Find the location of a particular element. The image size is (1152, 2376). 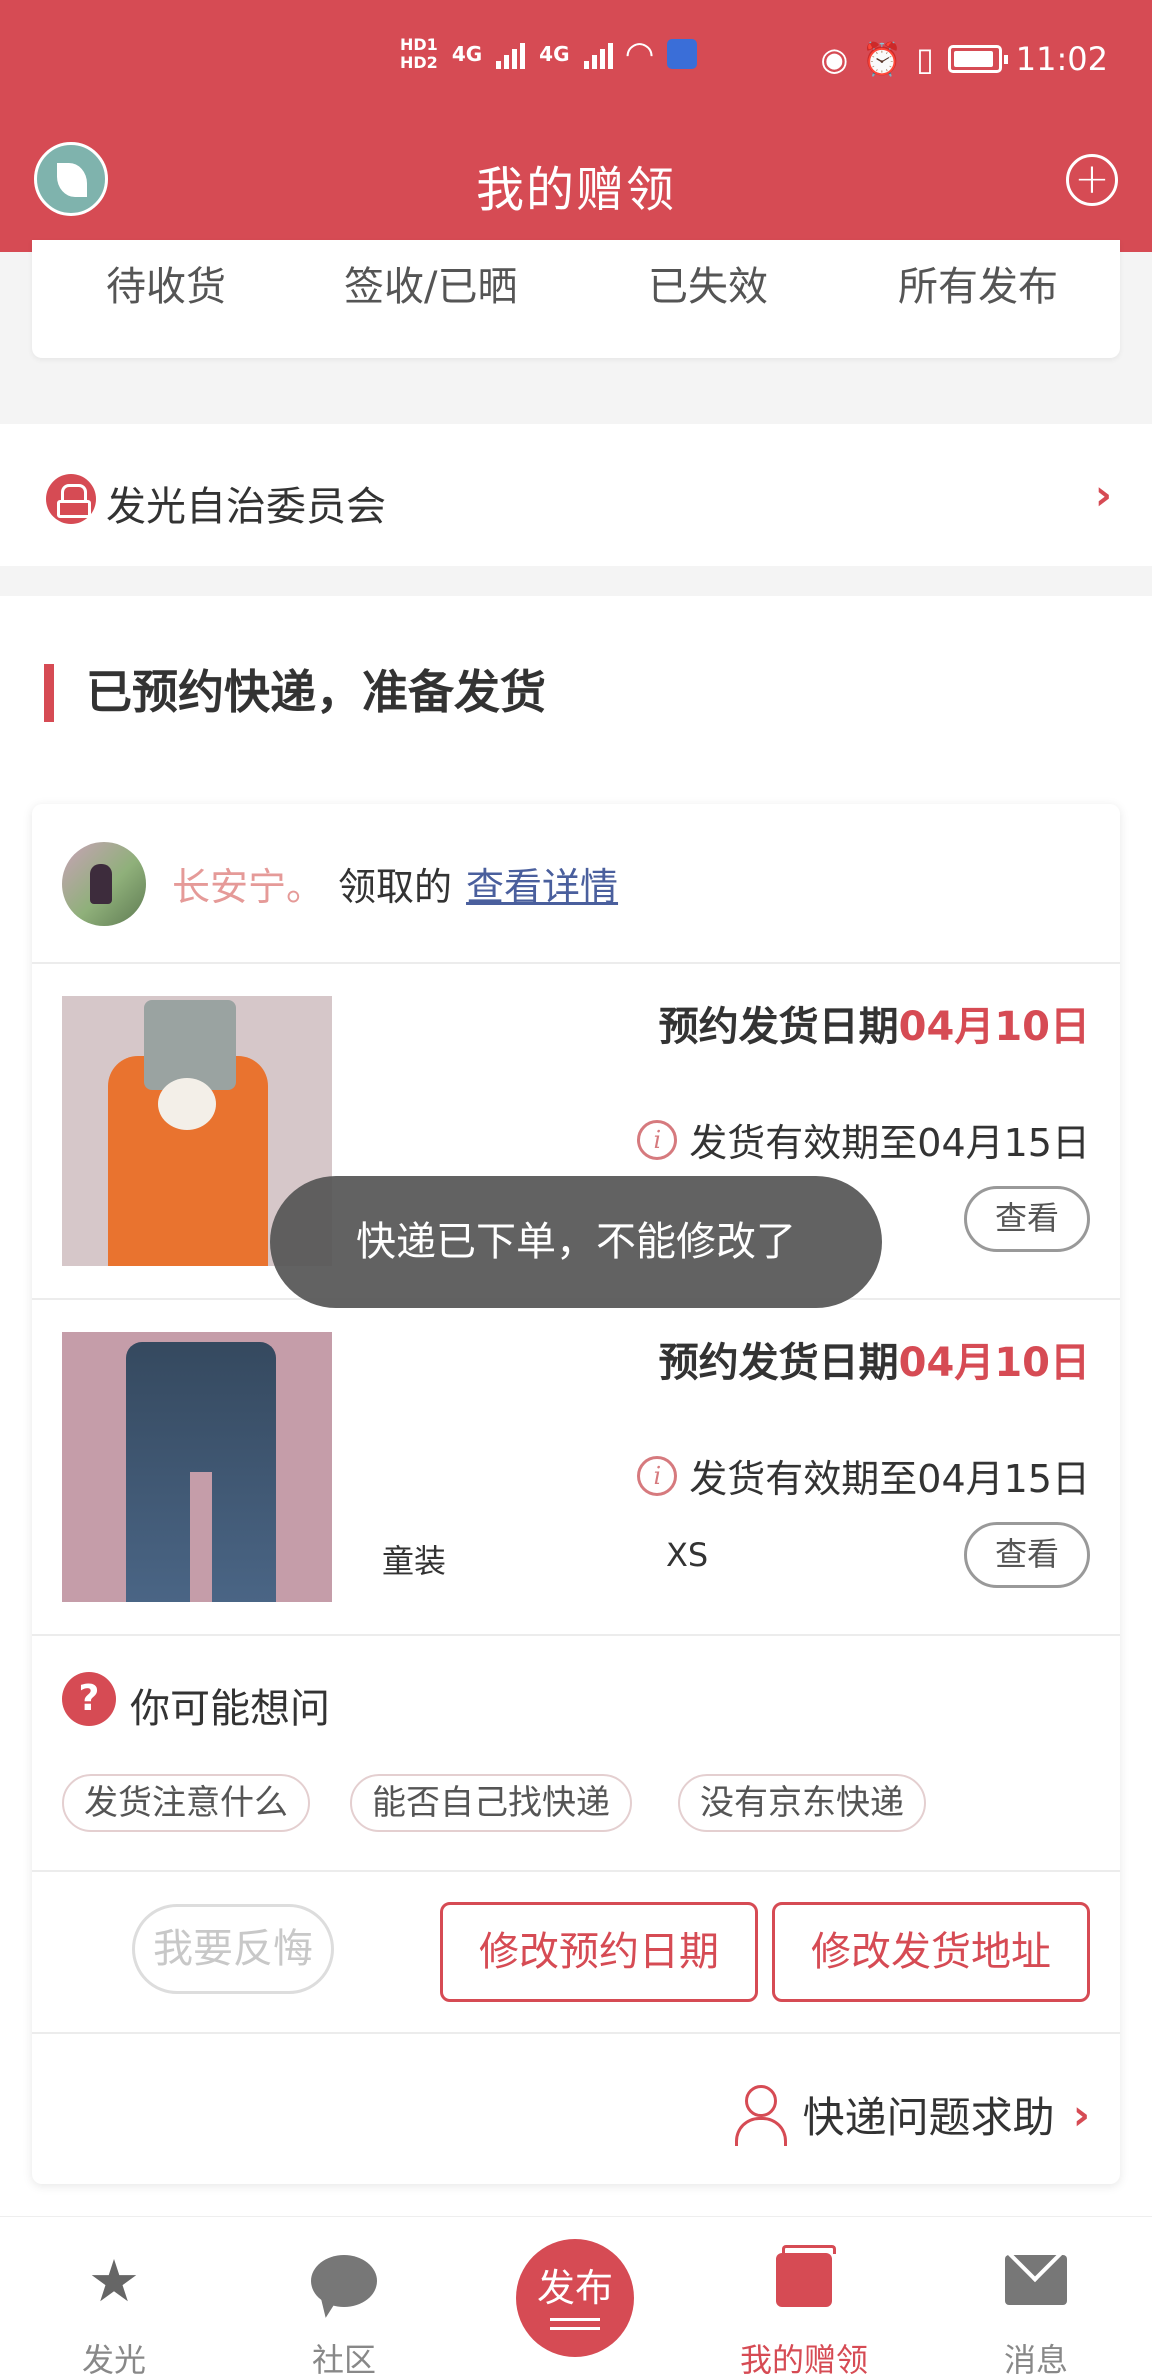

action-row: 我要反悔 修改预约日期 修改发货地址 is located at coordinates (576, 1951).